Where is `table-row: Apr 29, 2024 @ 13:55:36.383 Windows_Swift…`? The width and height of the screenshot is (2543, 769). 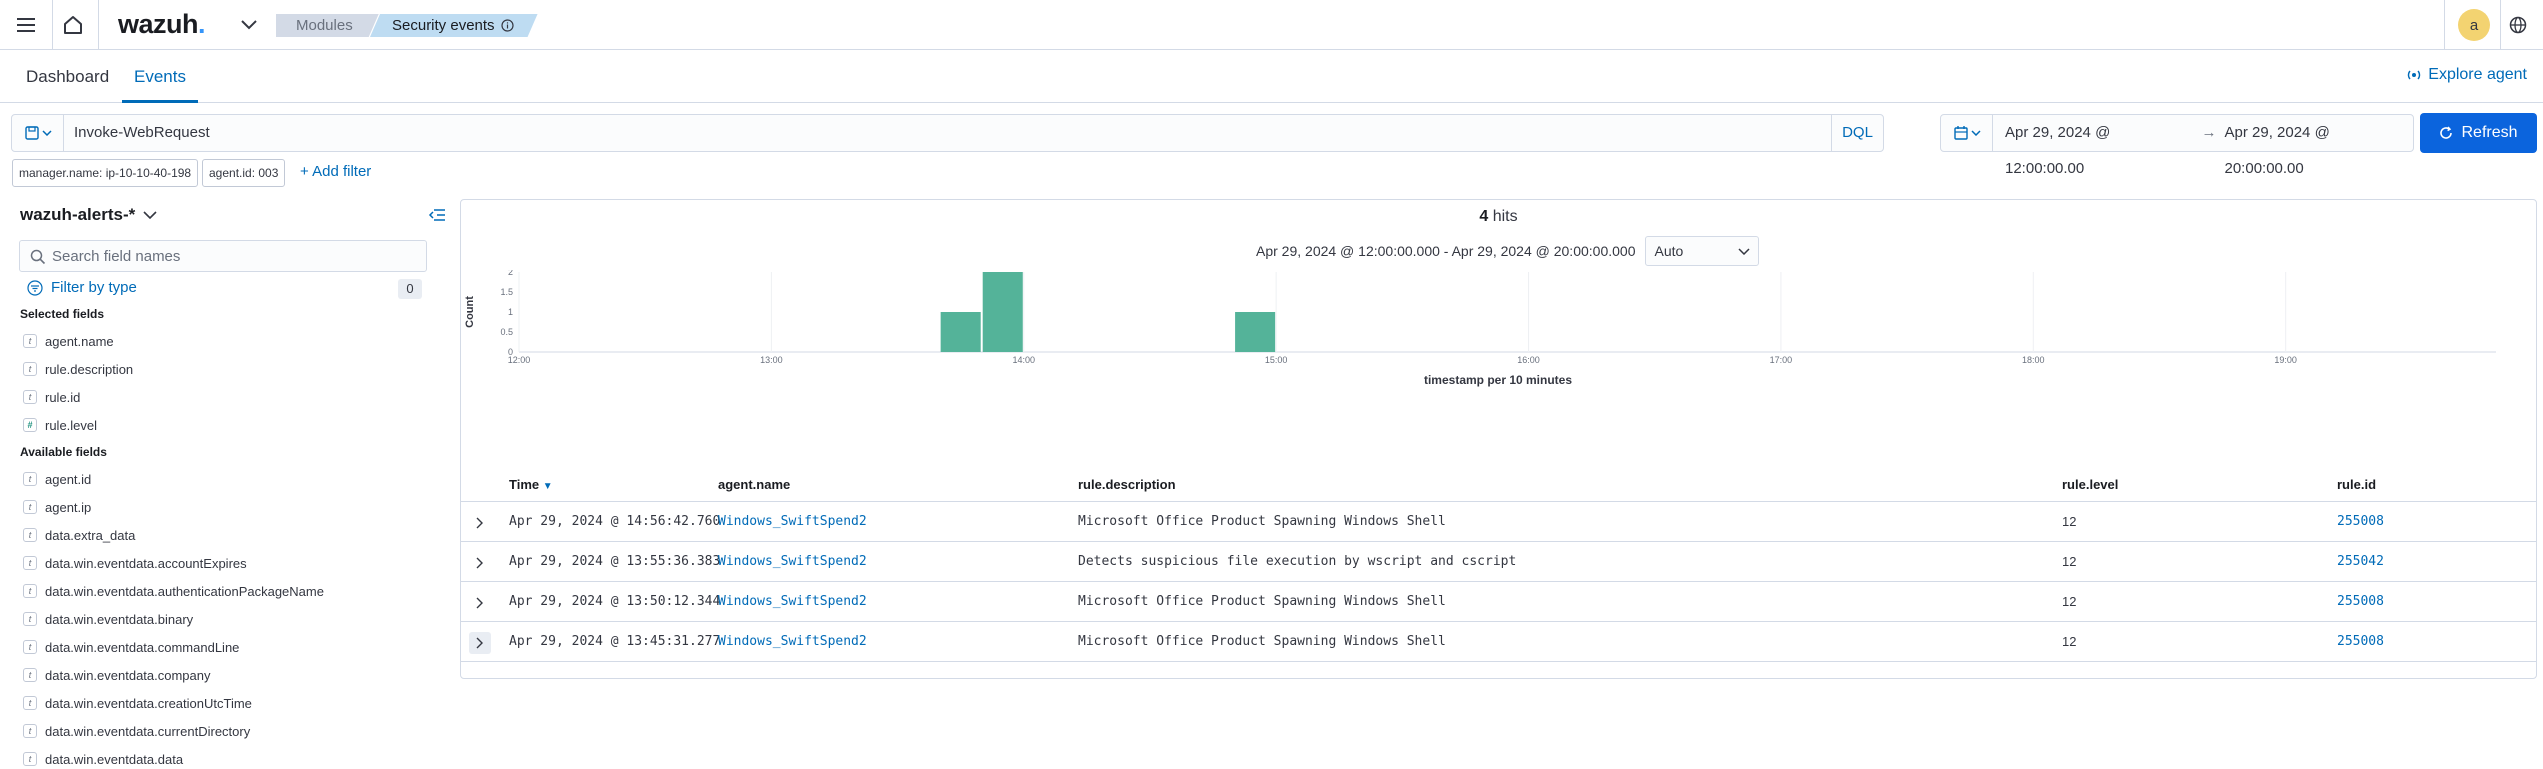 table-row: Apr 29, 2024 @ 13:55:36.383 Windows_Swift… is located at coordinates (1498, 562).